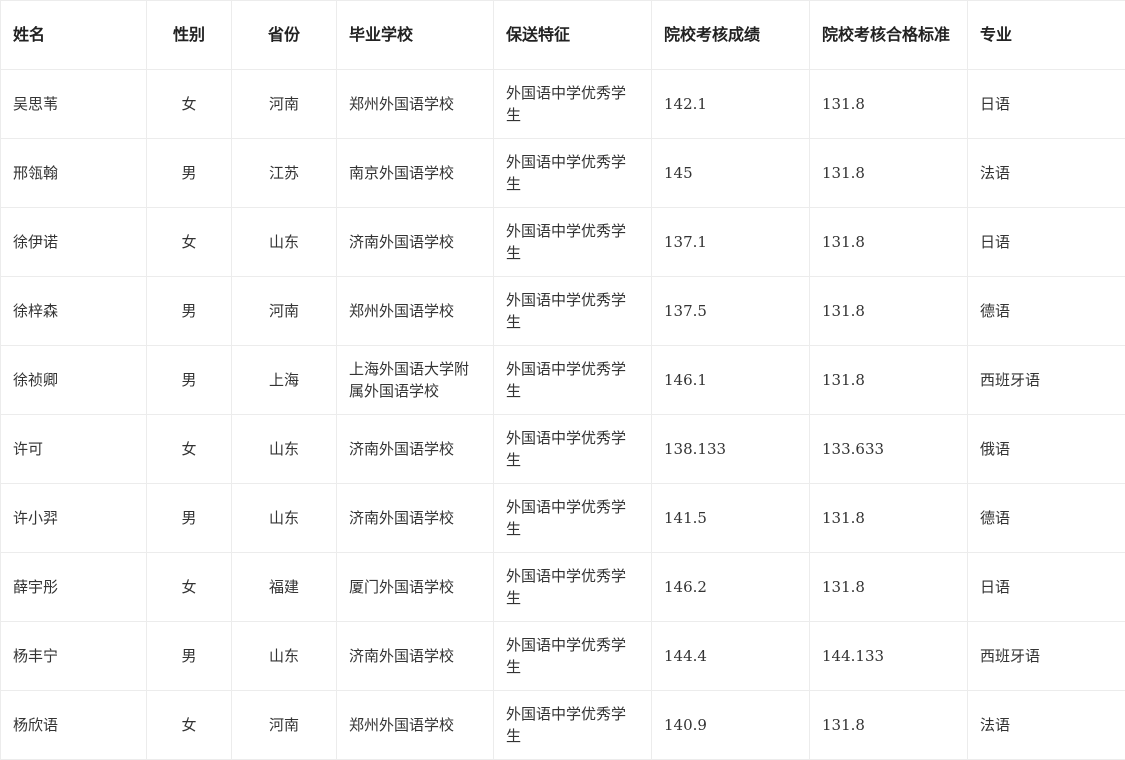  Describe the element at coordinates (73, 311) in the screenshot. I see `cell-name: 徐梓森` at that location.